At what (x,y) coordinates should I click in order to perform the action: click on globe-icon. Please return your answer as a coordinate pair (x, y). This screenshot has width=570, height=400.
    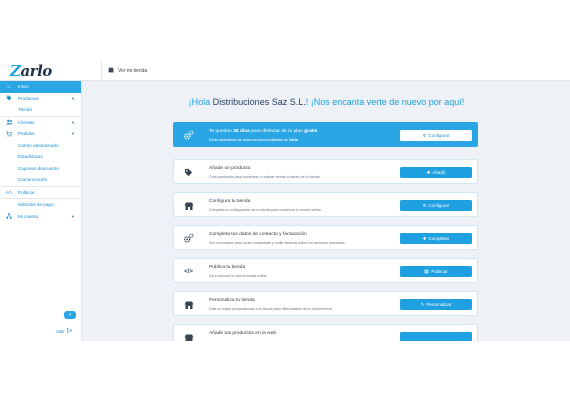
    Looking at the image, I should click on (427, 271).